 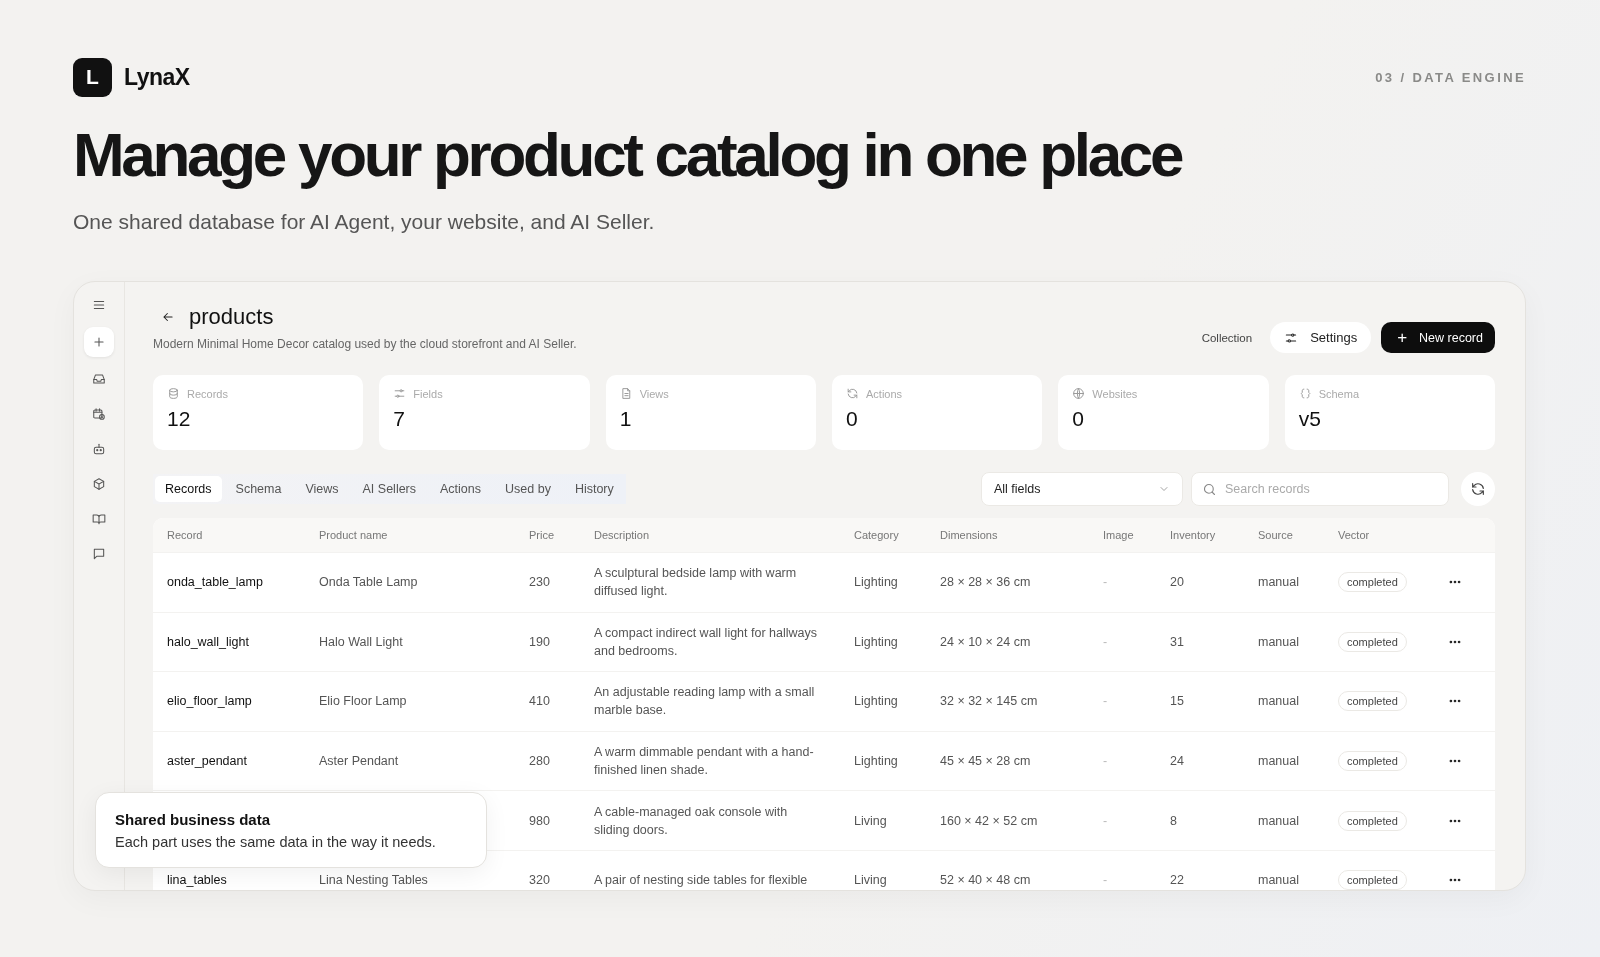 What do you see at coordinates (1173, 820) in the screenshot?
I see `table-cell: 8` at bounding box center [1173, 820].